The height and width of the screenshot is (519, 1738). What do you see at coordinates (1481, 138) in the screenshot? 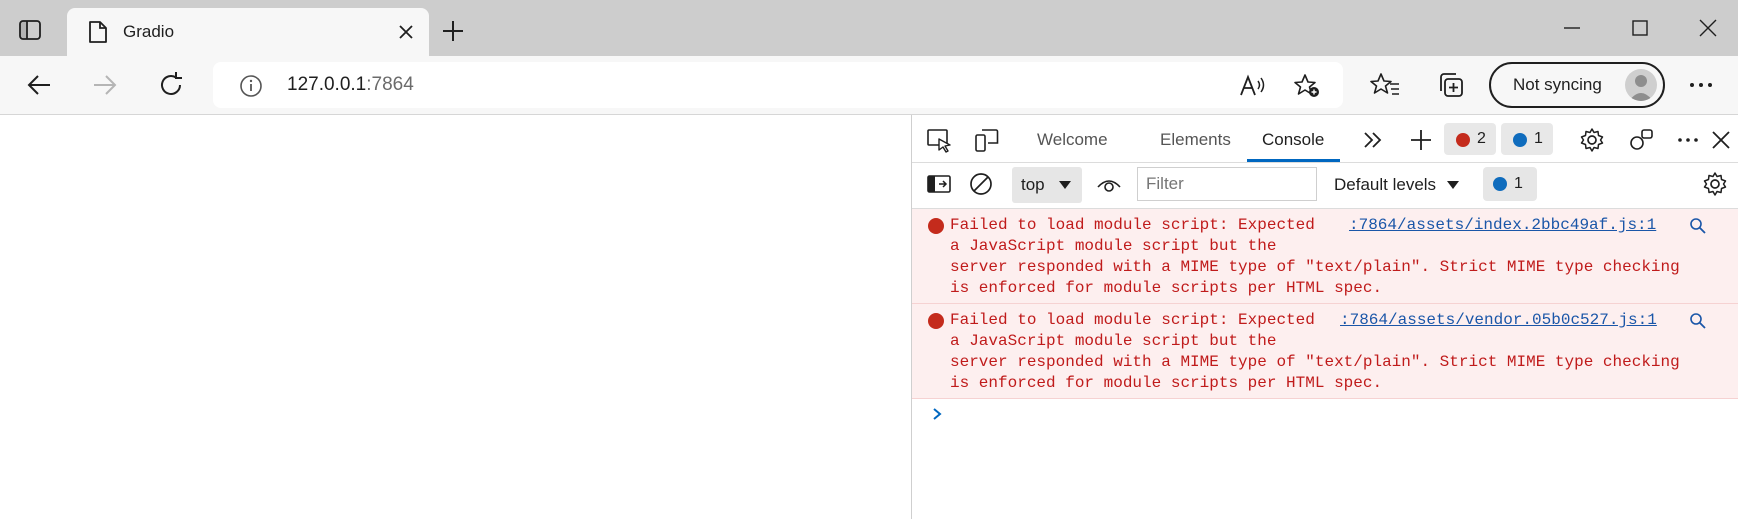
I see `error-count: 2` at bounding box center [1481, 138].